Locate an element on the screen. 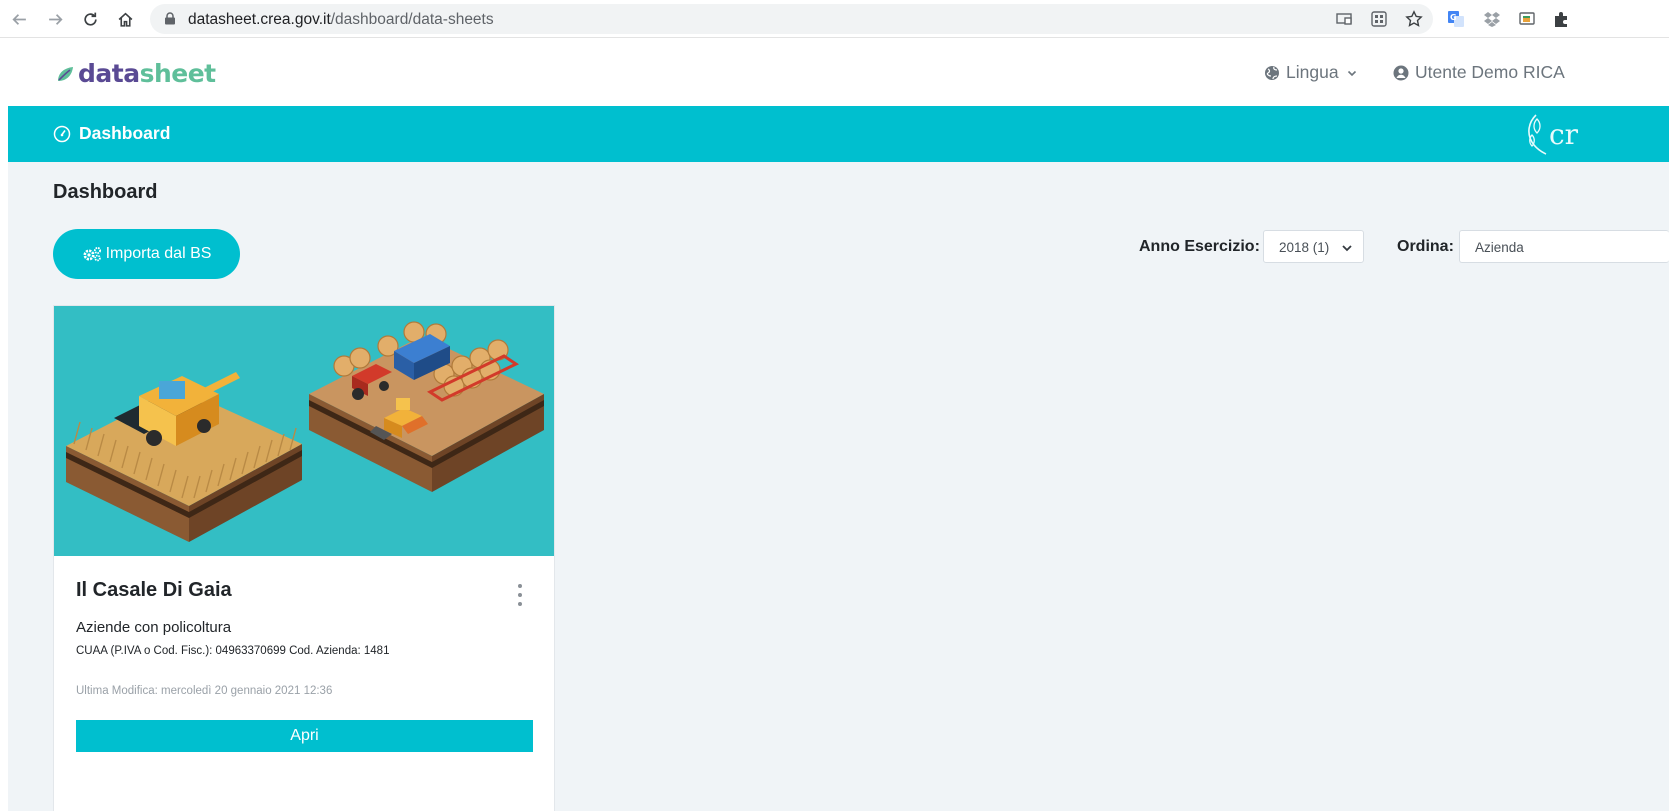 This screenshot has height=811, width=1669. datasheet-logo: data sheet is located at coordinates (136, 73).